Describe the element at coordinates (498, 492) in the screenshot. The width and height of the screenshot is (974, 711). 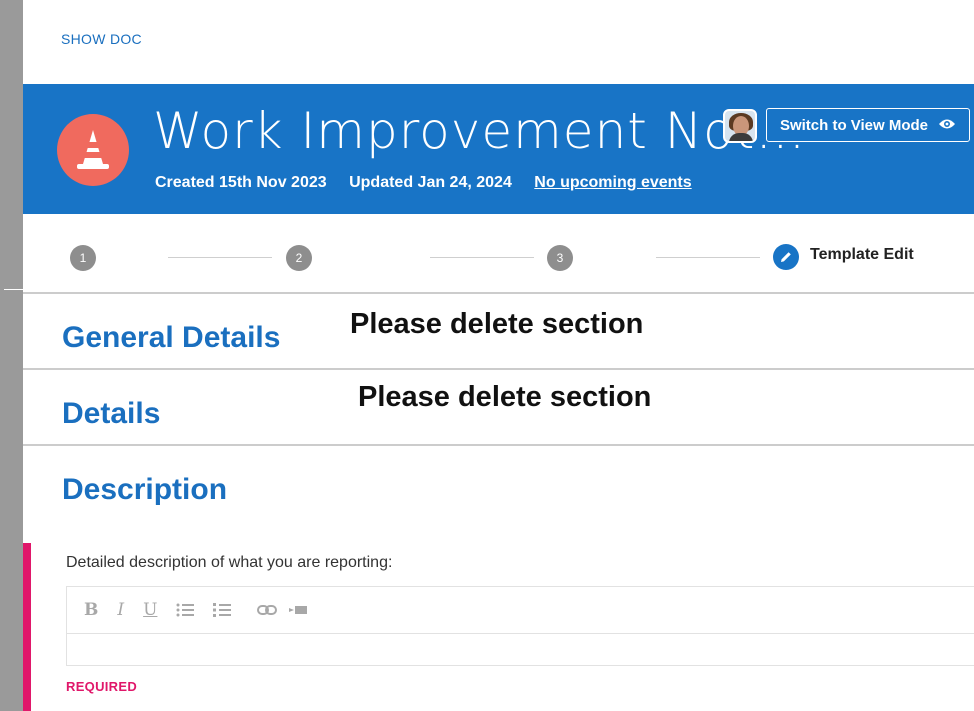
I see `section-description: Description` at that location.